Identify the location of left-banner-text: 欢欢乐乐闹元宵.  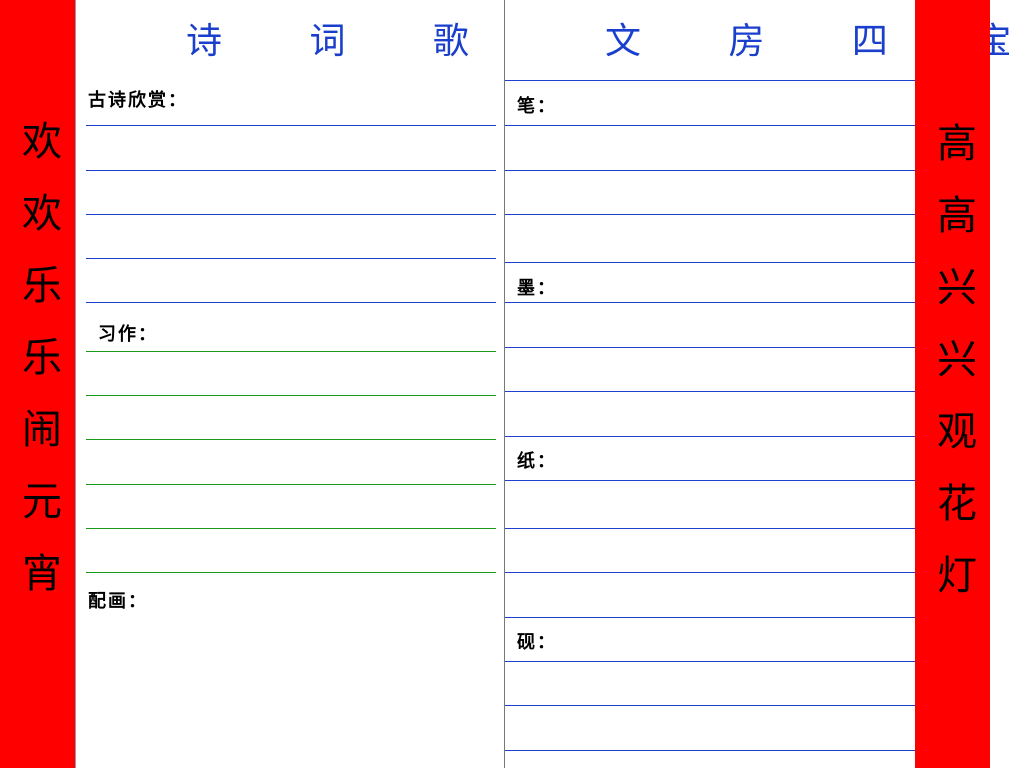
(38, 372).